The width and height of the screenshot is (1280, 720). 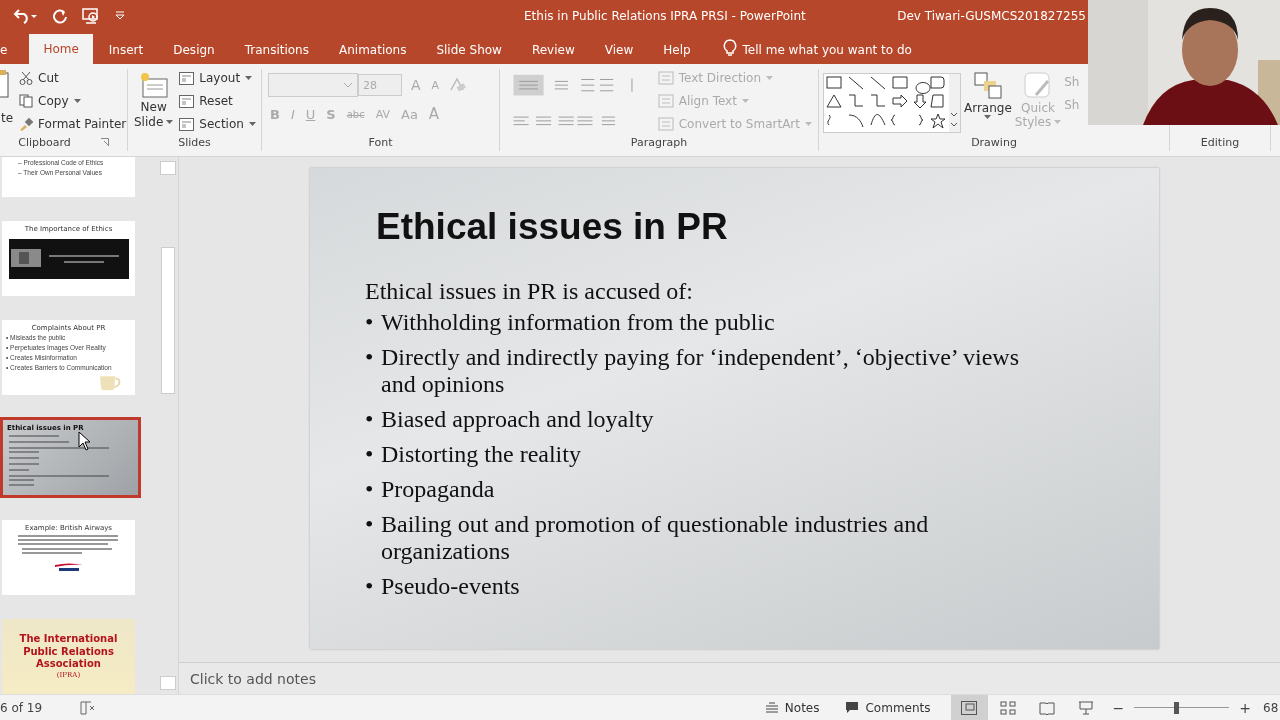 I want to click on projector-icon, so click(x=1086, y=707).